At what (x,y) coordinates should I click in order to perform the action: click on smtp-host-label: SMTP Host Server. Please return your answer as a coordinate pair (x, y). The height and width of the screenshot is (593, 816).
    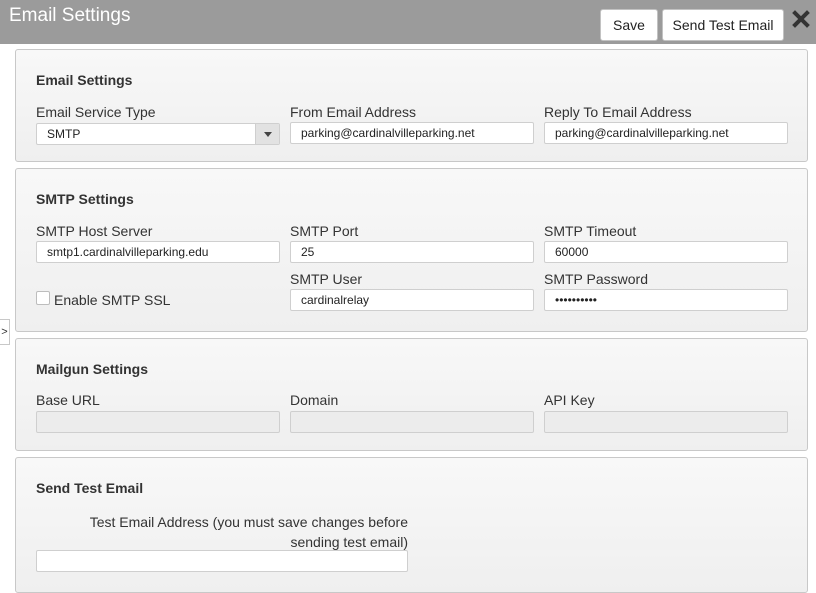
    Looking at the image, I should click on (94, 231).